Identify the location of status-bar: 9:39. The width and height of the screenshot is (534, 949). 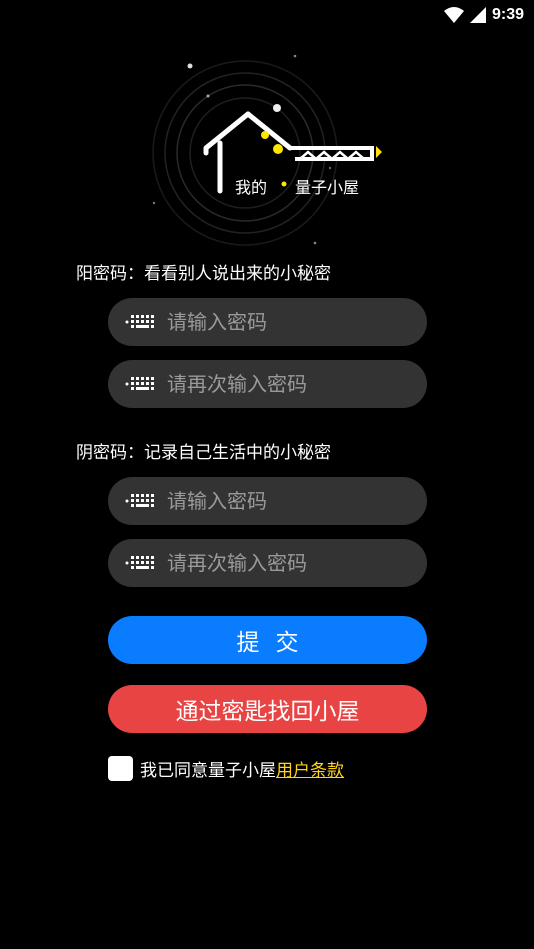
(267, 15).